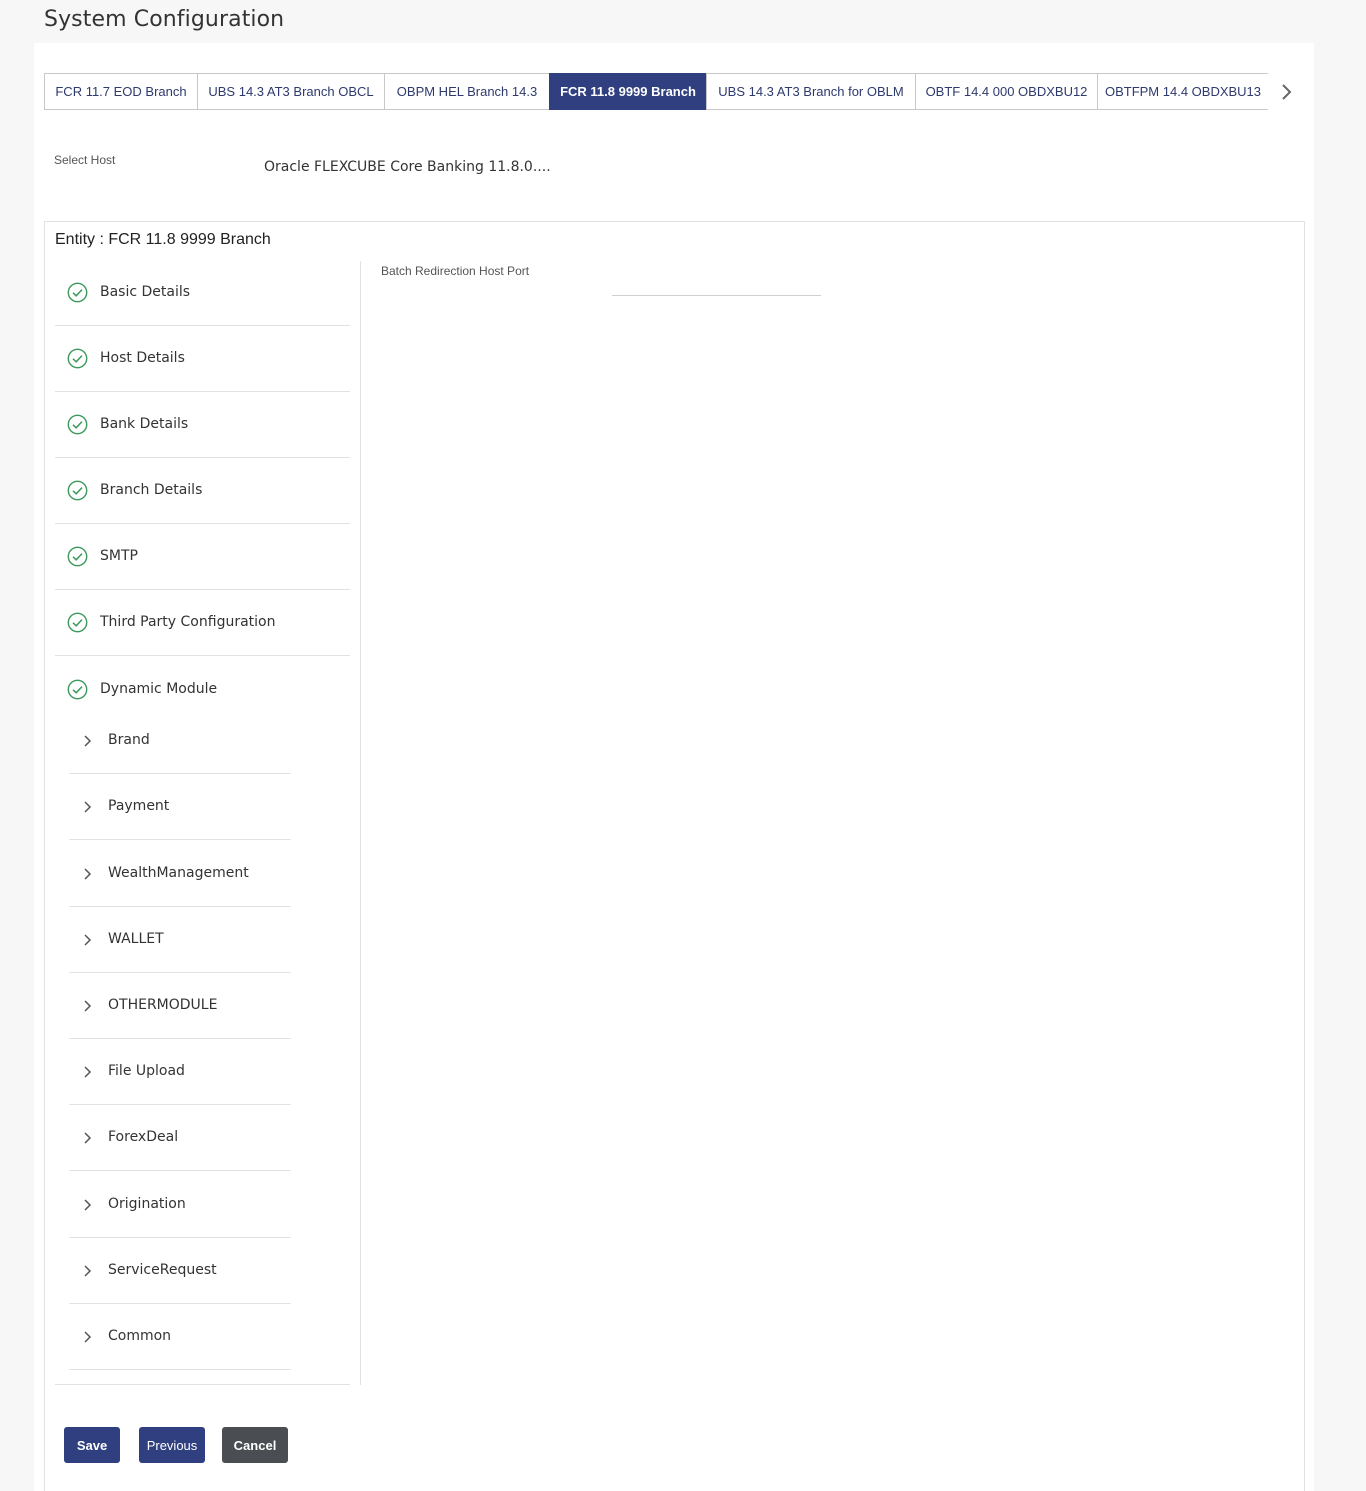 This screenshot has height=1491, width=1366. I want to click on step-third-party-configuration: Third Party Configuration, so click(202, 623).